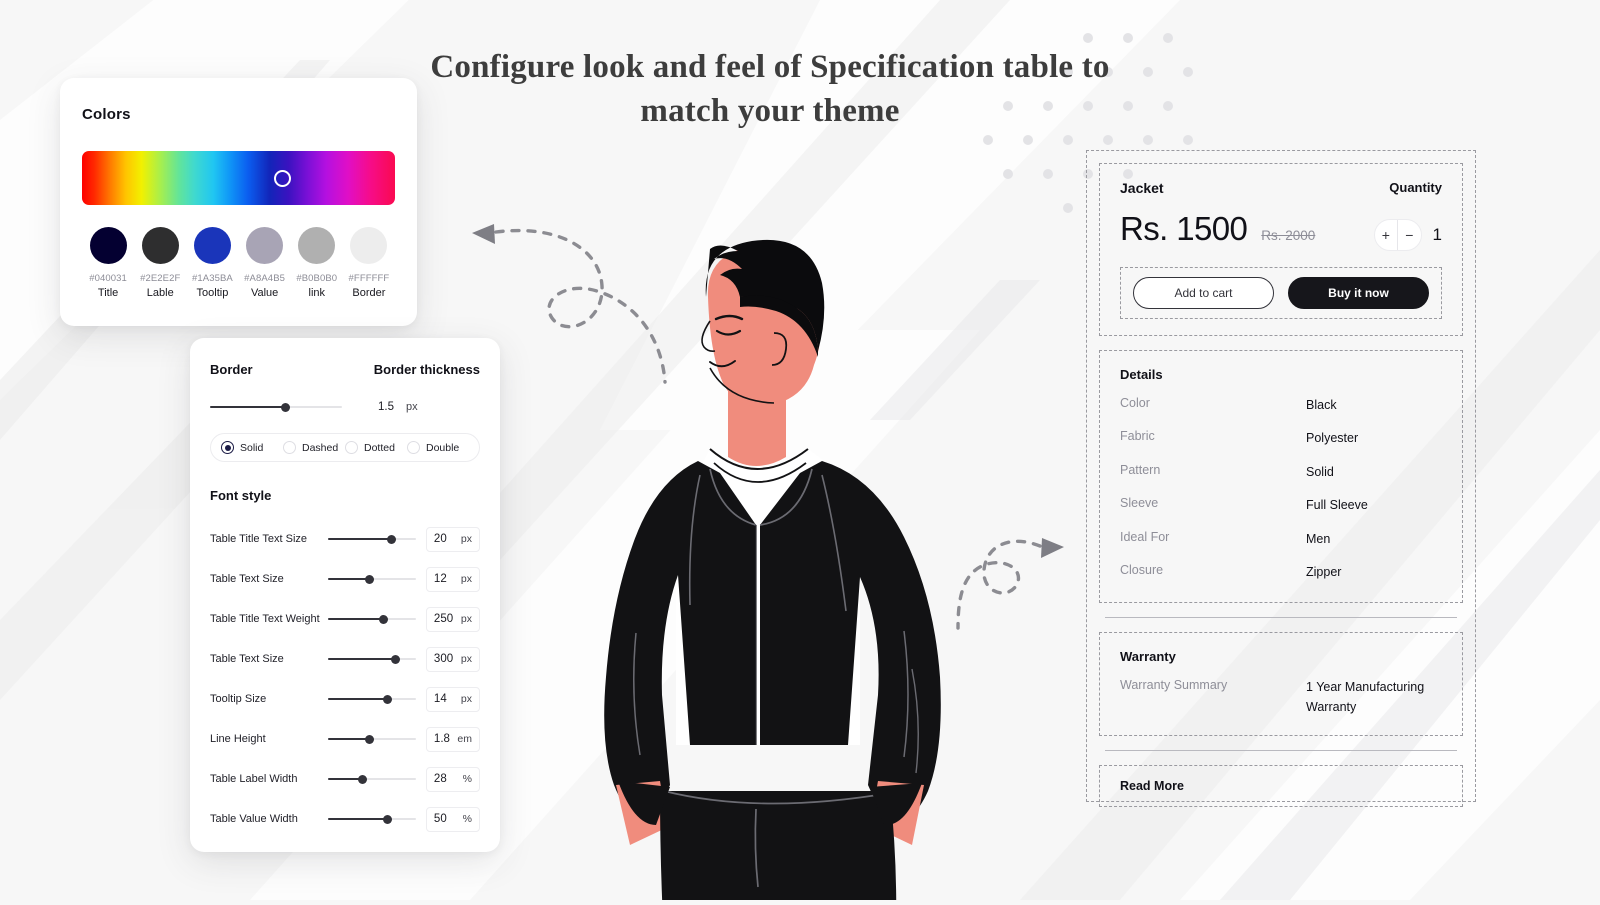  I want to click on details-value: Full Sleeve, so click(1337, 505).